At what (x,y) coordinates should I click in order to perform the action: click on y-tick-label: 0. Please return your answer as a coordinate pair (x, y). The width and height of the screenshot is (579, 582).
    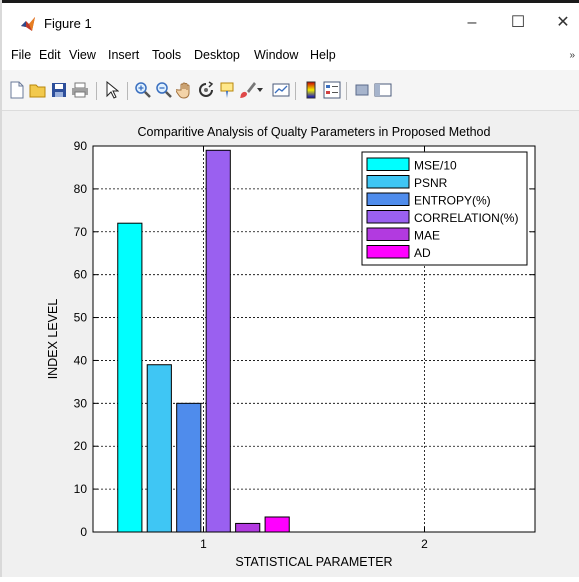
    Looking at the image, I should click on (83, 532).